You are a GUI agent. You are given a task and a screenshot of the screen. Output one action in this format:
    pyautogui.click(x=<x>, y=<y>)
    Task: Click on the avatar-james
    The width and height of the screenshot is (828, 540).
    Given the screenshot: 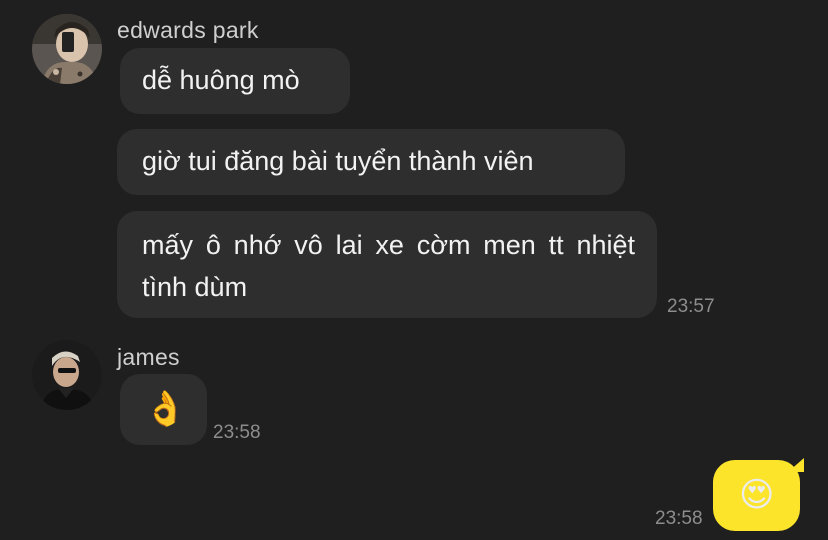 What is the action you would take?
    pyautogui.click(x=67, y=375)
    